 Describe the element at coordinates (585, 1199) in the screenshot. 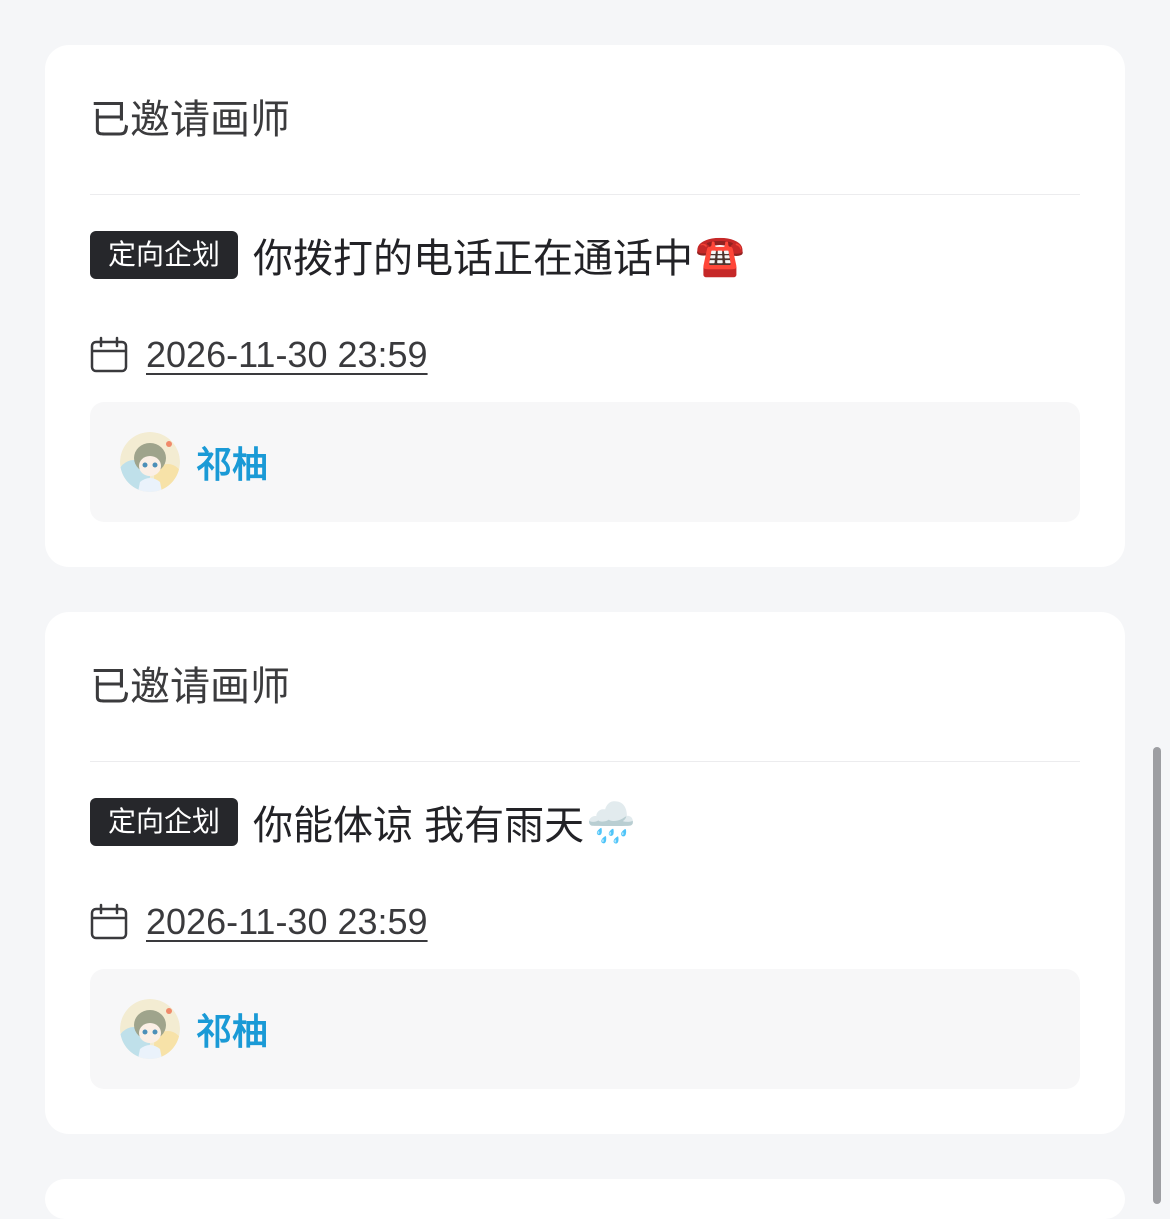

I see `invited-artists-card-partial` at that location.